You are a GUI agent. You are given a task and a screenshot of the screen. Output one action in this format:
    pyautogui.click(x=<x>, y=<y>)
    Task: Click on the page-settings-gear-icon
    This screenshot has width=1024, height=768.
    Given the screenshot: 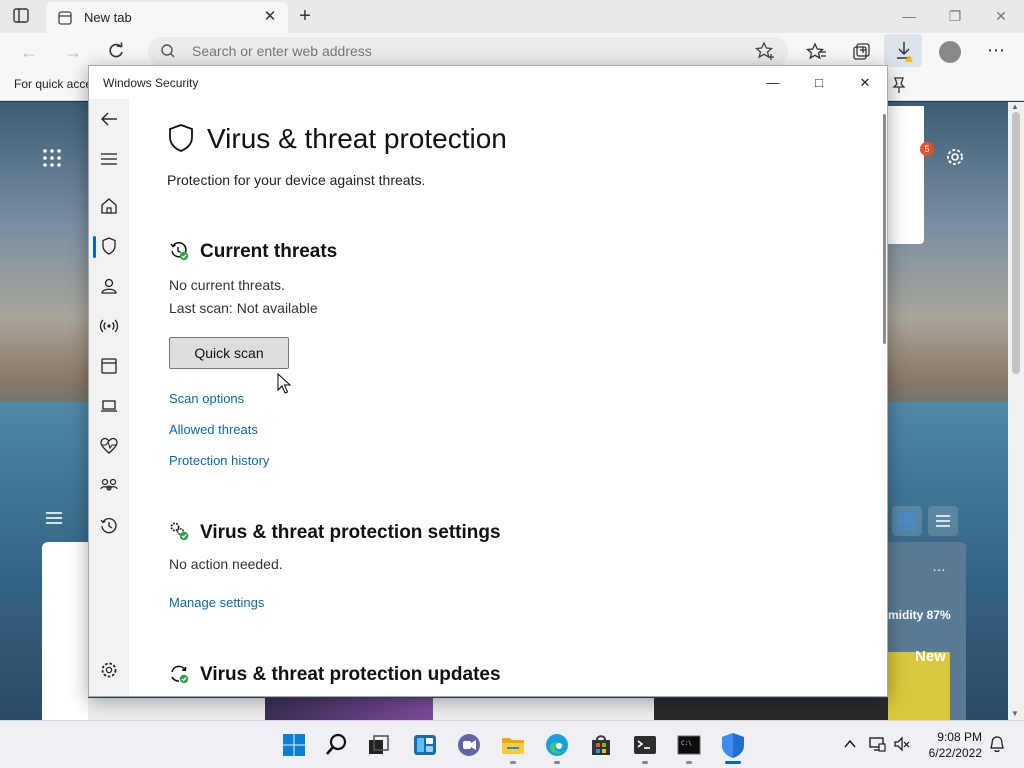 What is the action you would take?
    pyautogui.click(x=955, y=157)
    